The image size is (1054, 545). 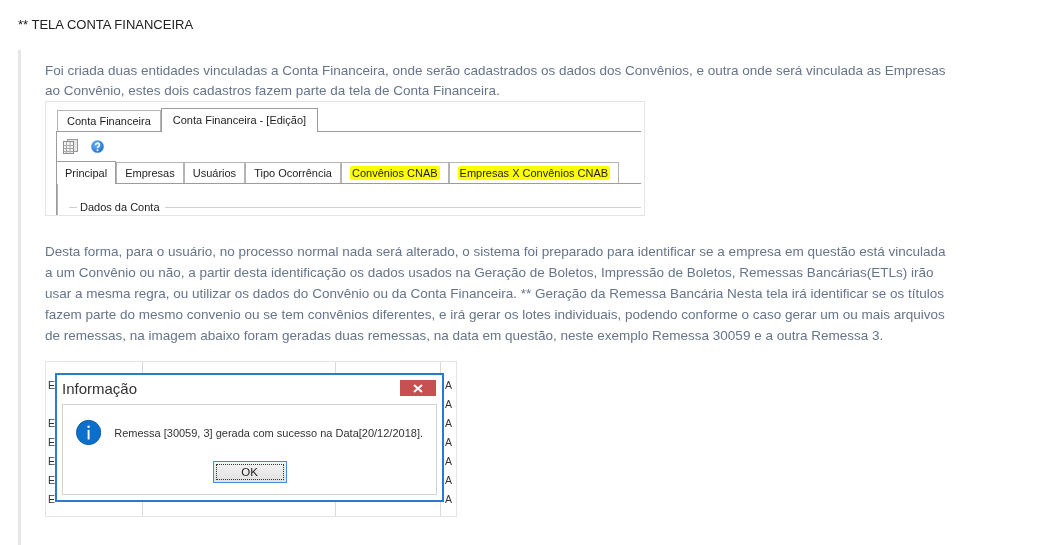 I want to click on tab: Usuários, so click(x=214, y=172).